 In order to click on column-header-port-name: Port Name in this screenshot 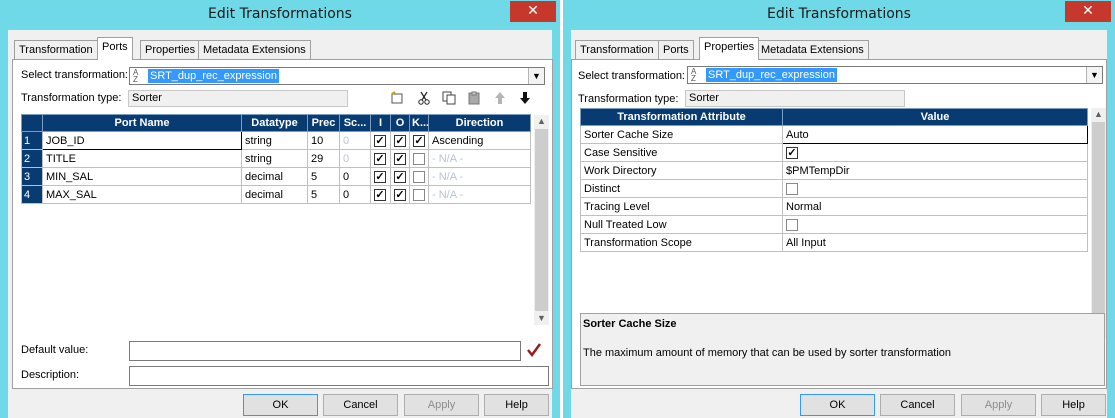, I will do `click(142, 123)`.